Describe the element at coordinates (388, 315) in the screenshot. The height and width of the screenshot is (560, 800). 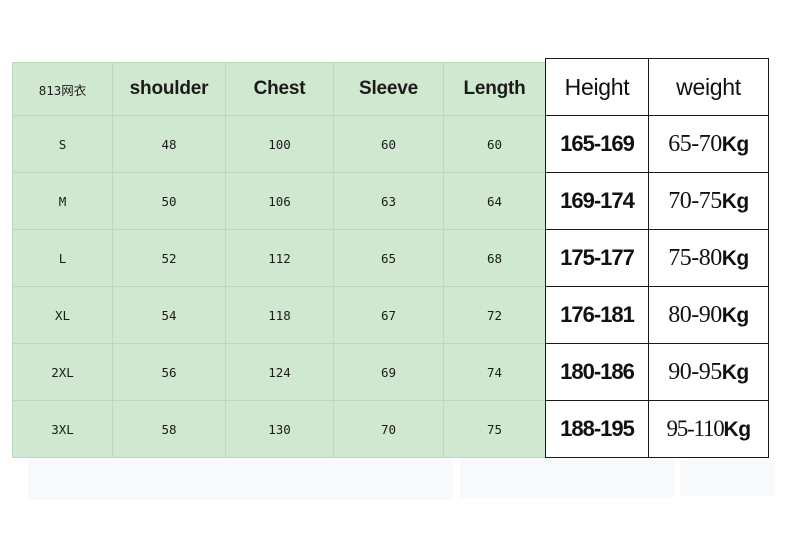
I see `cell-sleeve: 67` at that location.